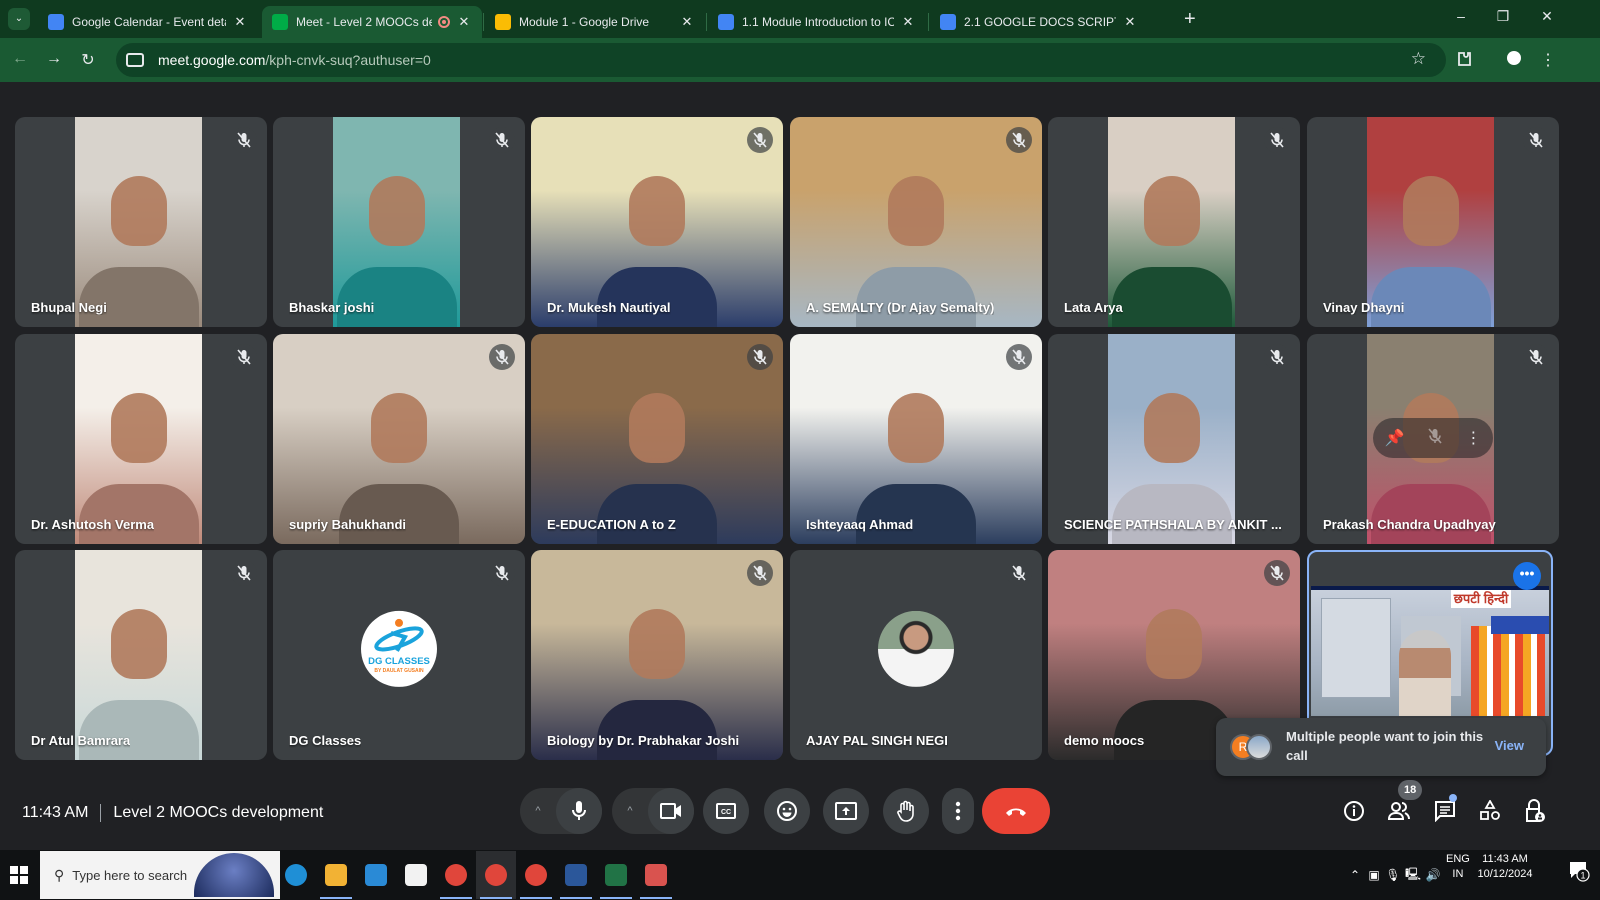 The height and width of the screenshot is (900, 1600). Describe the element at coordinates (1409, 524) in the screenshot. I see `participant-name: Prakash Chandra Upadhyay` at that location.